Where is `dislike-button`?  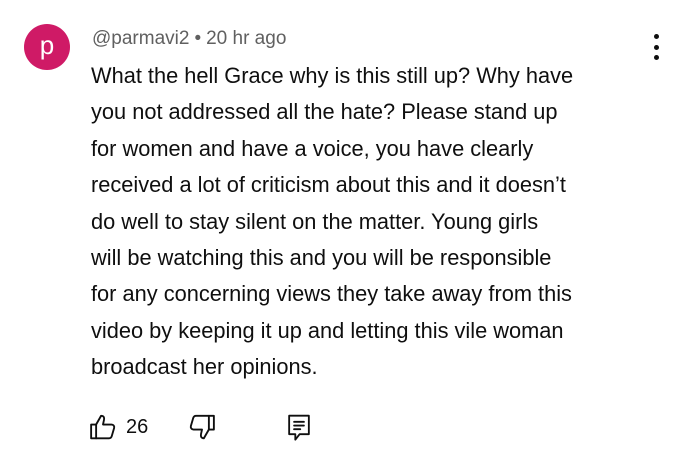 dislike-button is located at coordinates (202, 427).